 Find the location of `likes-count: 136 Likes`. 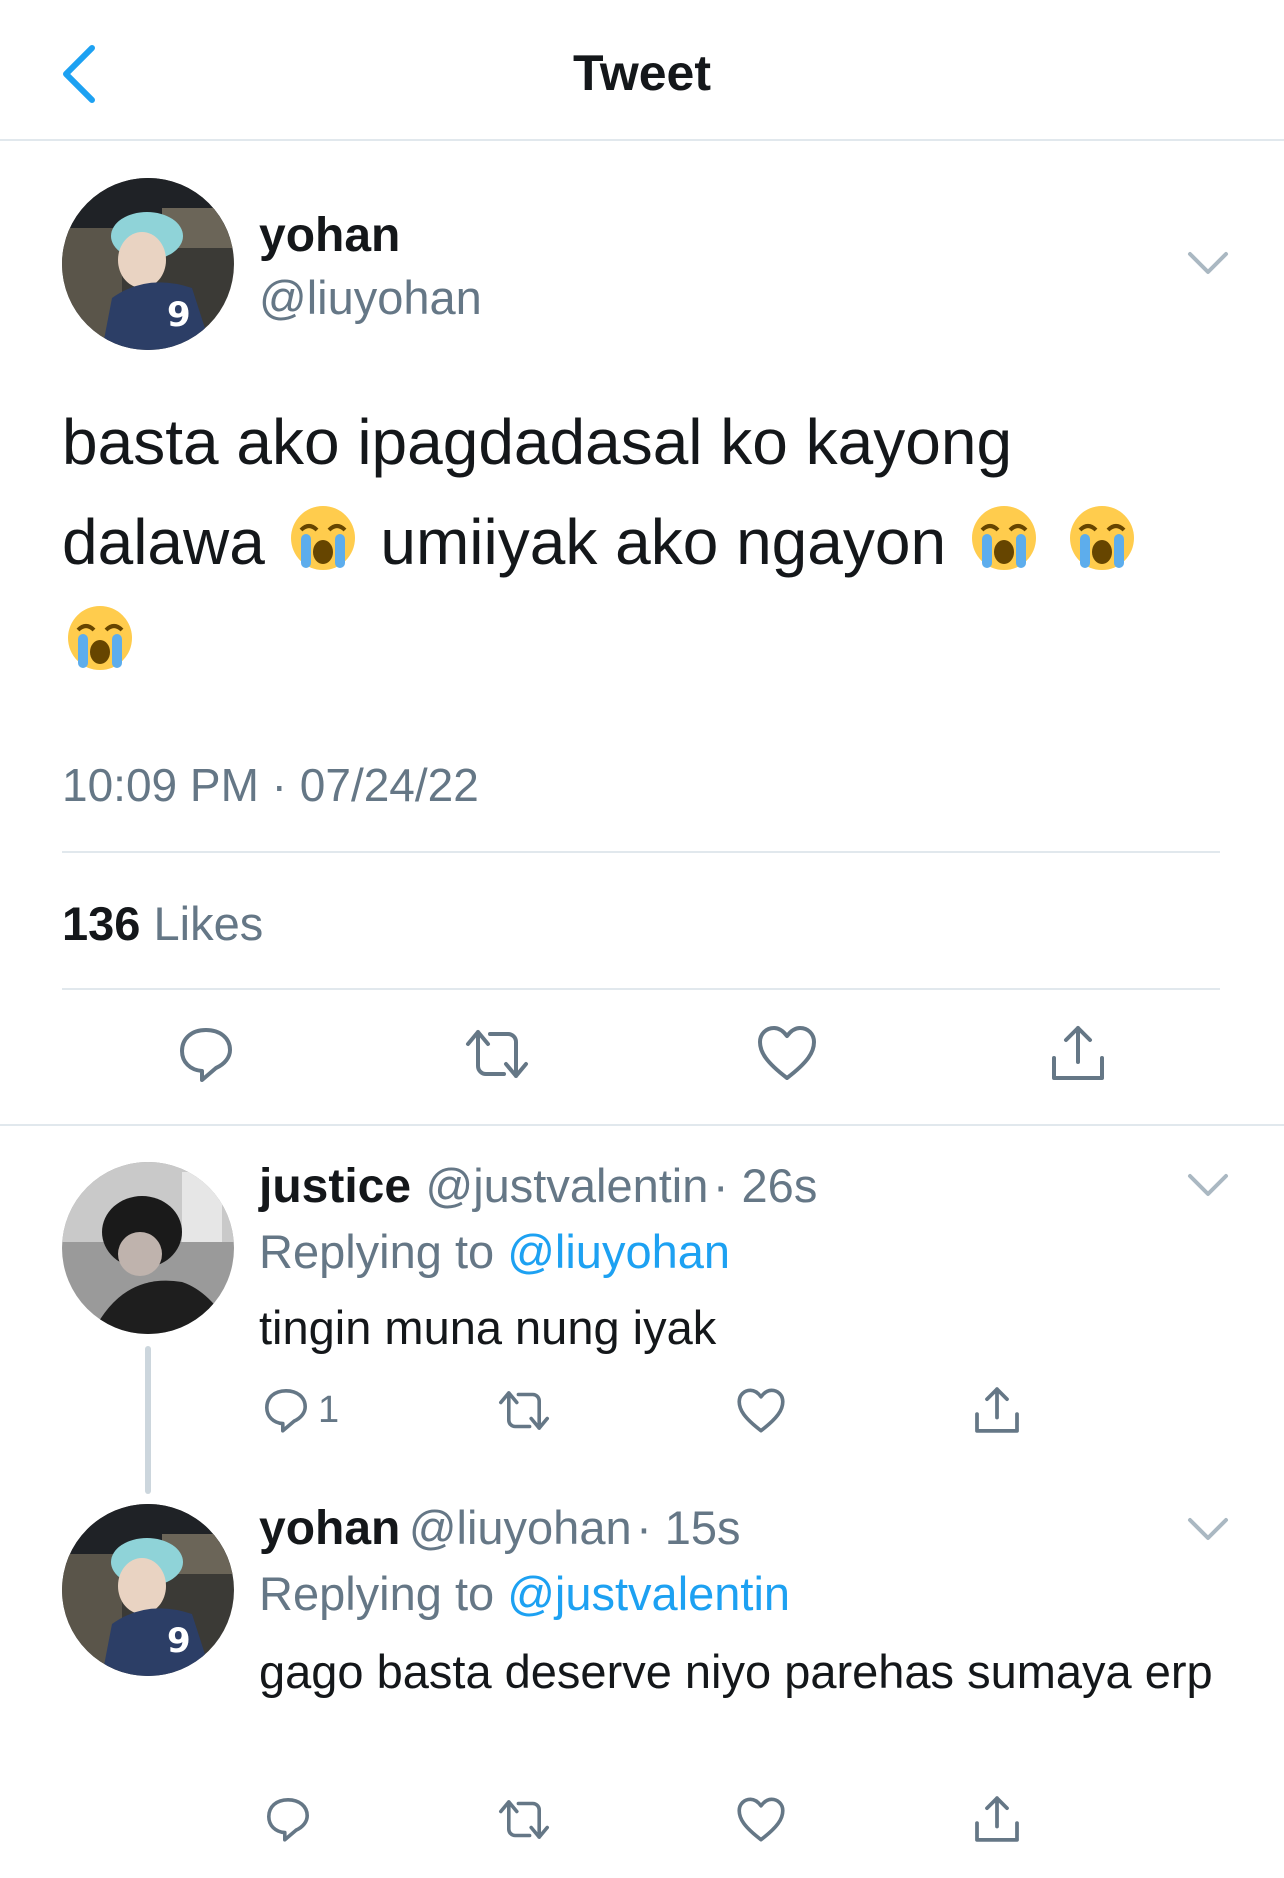

likes-count: 136 Likes is located at coordinates (162, 923).